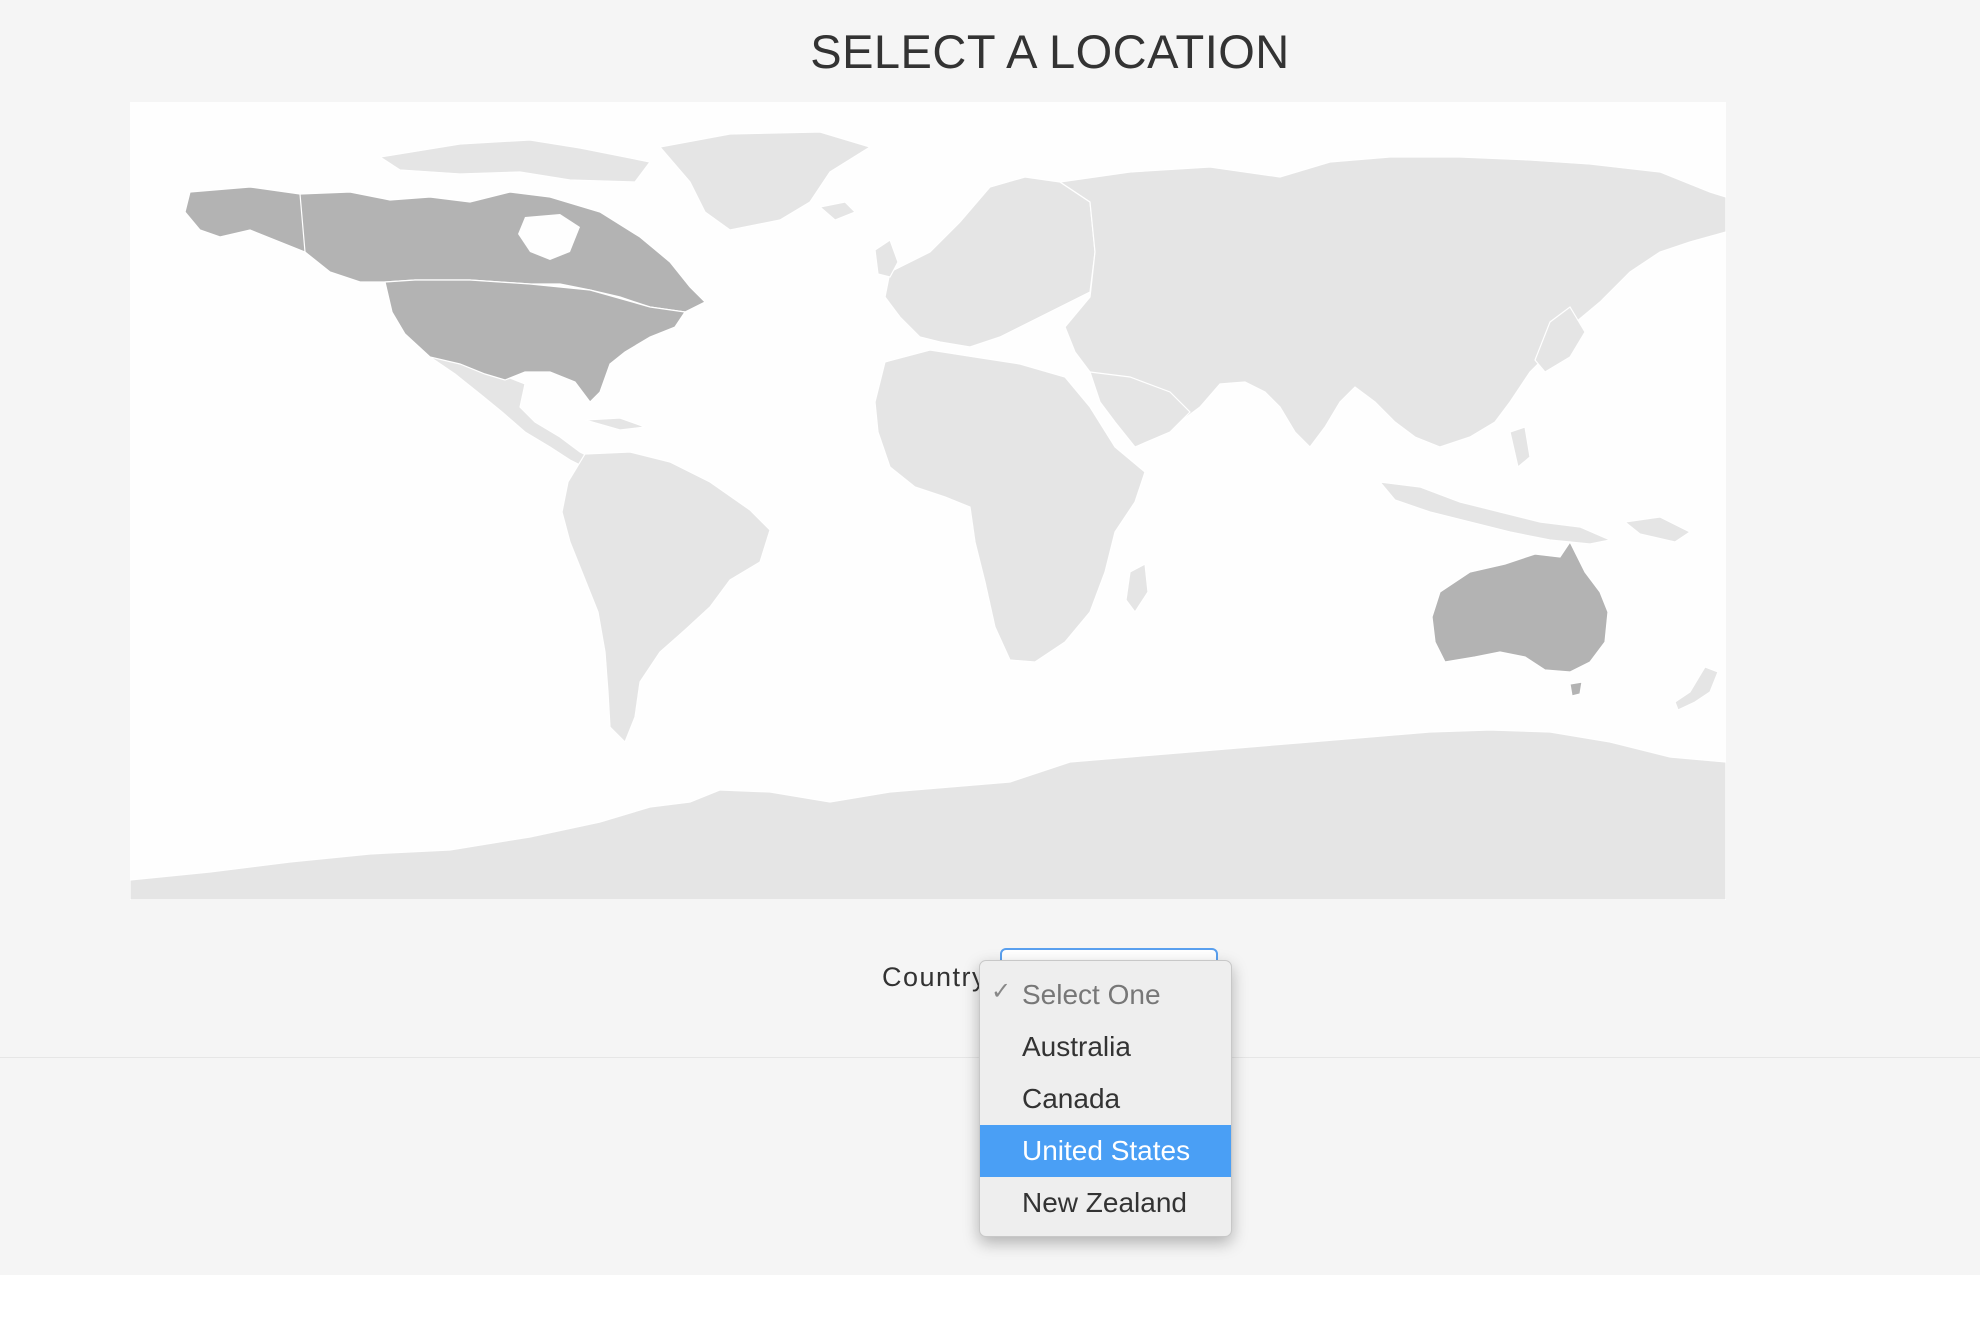 Image resolution: width=1980 pixels, height=1340 pixels. Describe the element at coordinates (1520, 606) in the screenshot. I see `region-australia` at that location.